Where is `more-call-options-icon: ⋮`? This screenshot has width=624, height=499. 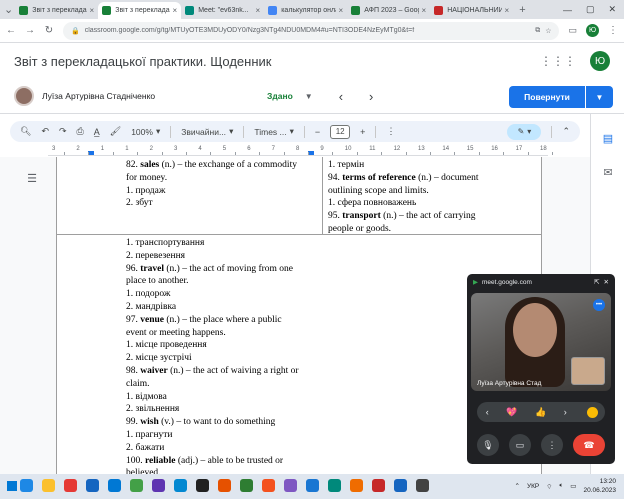
more-call-options-icon: ⋮ is located at coordinates (552, 445).